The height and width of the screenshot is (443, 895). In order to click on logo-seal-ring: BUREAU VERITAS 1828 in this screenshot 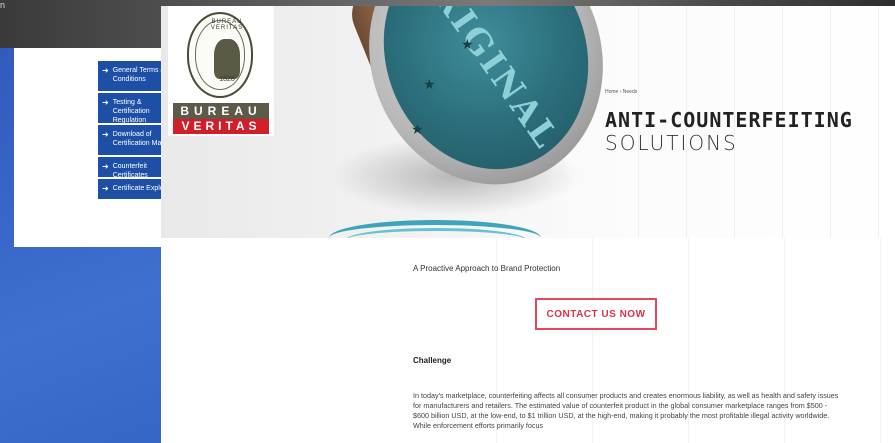, I will do `click(220, 54)`.